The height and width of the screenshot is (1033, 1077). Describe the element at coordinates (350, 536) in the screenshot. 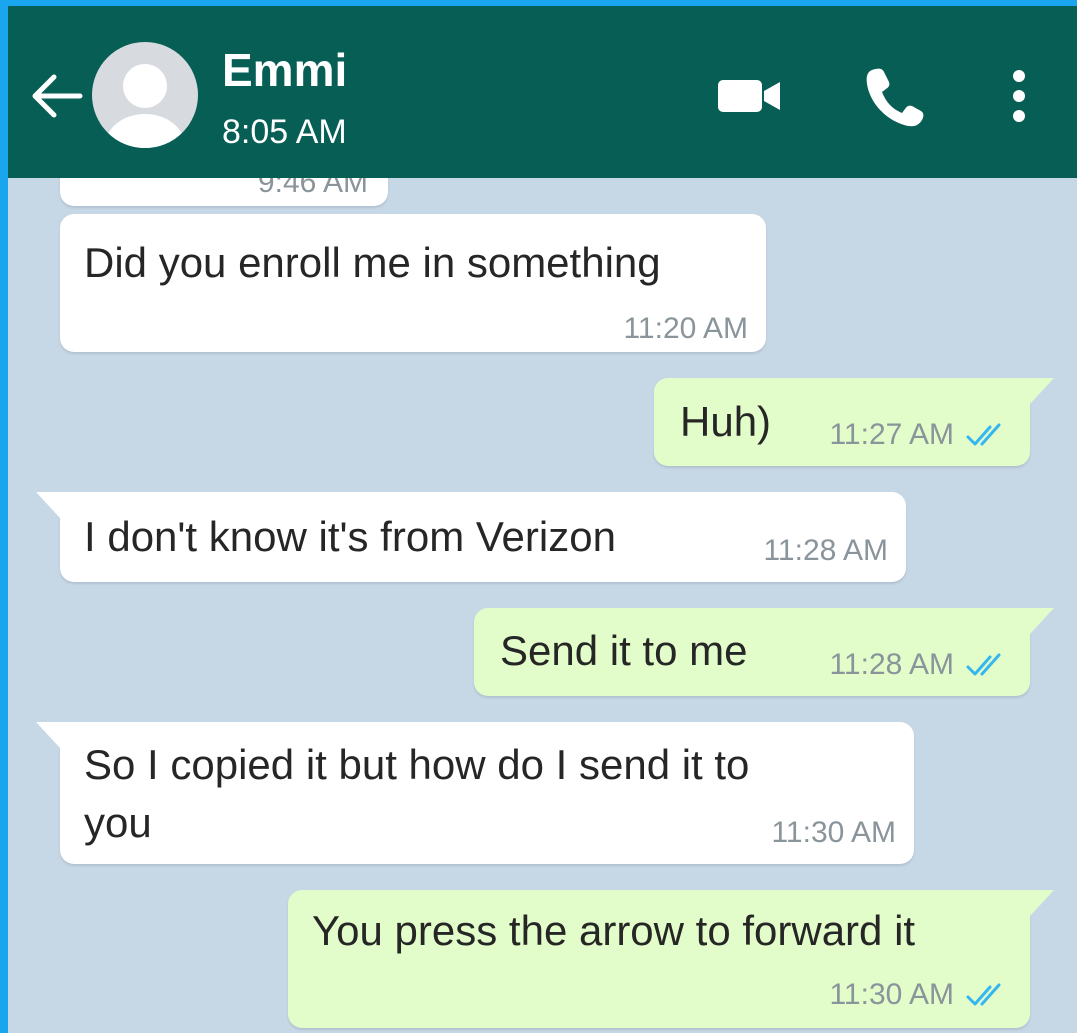

I see `message-text: I don't know it's from Verizon` at that location.